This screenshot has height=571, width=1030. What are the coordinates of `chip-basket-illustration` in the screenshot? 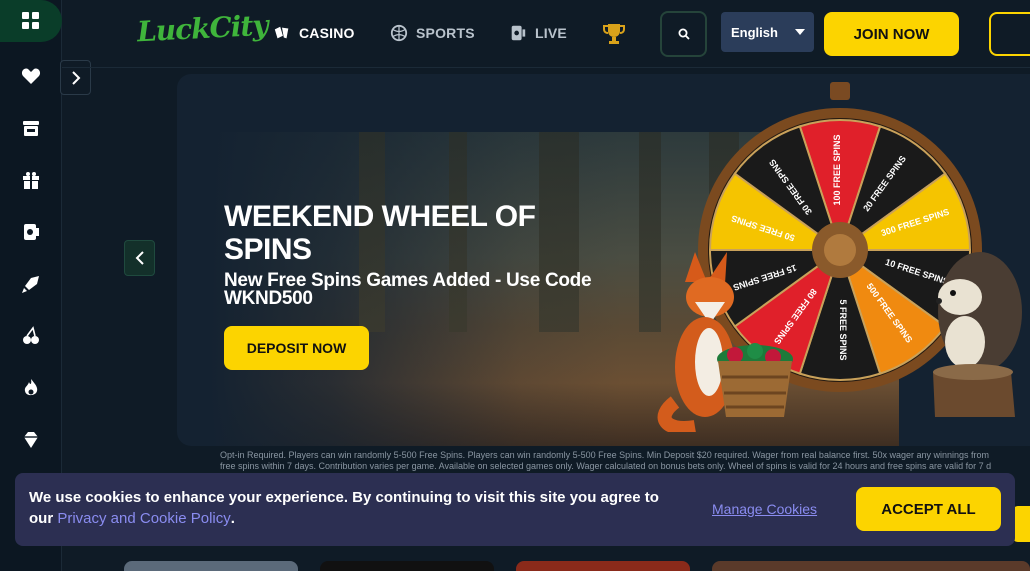 It's located at (755, 380).